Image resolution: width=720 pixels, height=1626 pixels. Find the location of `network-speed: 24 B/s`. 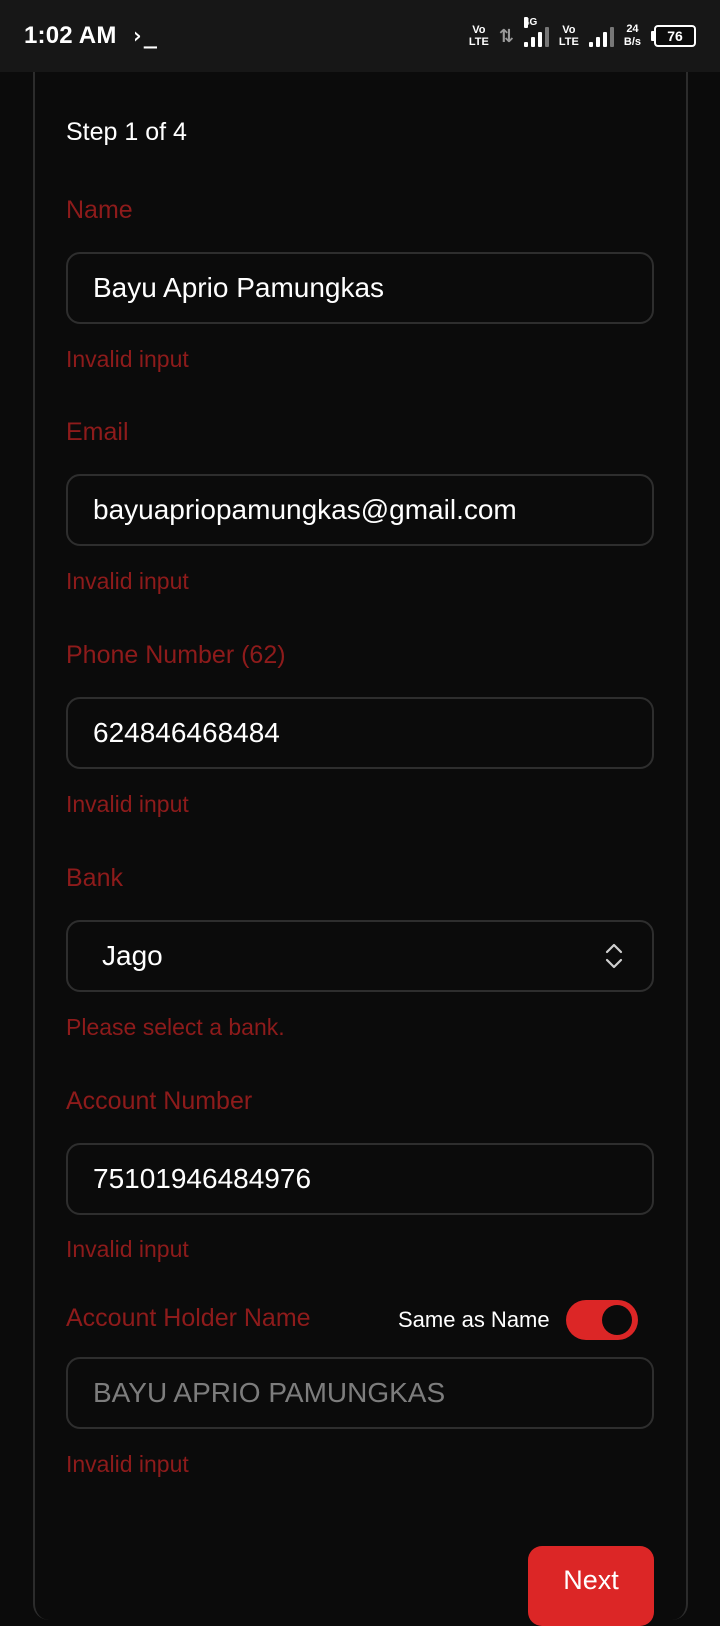

network-speed: 24 B/s is located at coordinates (632, 35).